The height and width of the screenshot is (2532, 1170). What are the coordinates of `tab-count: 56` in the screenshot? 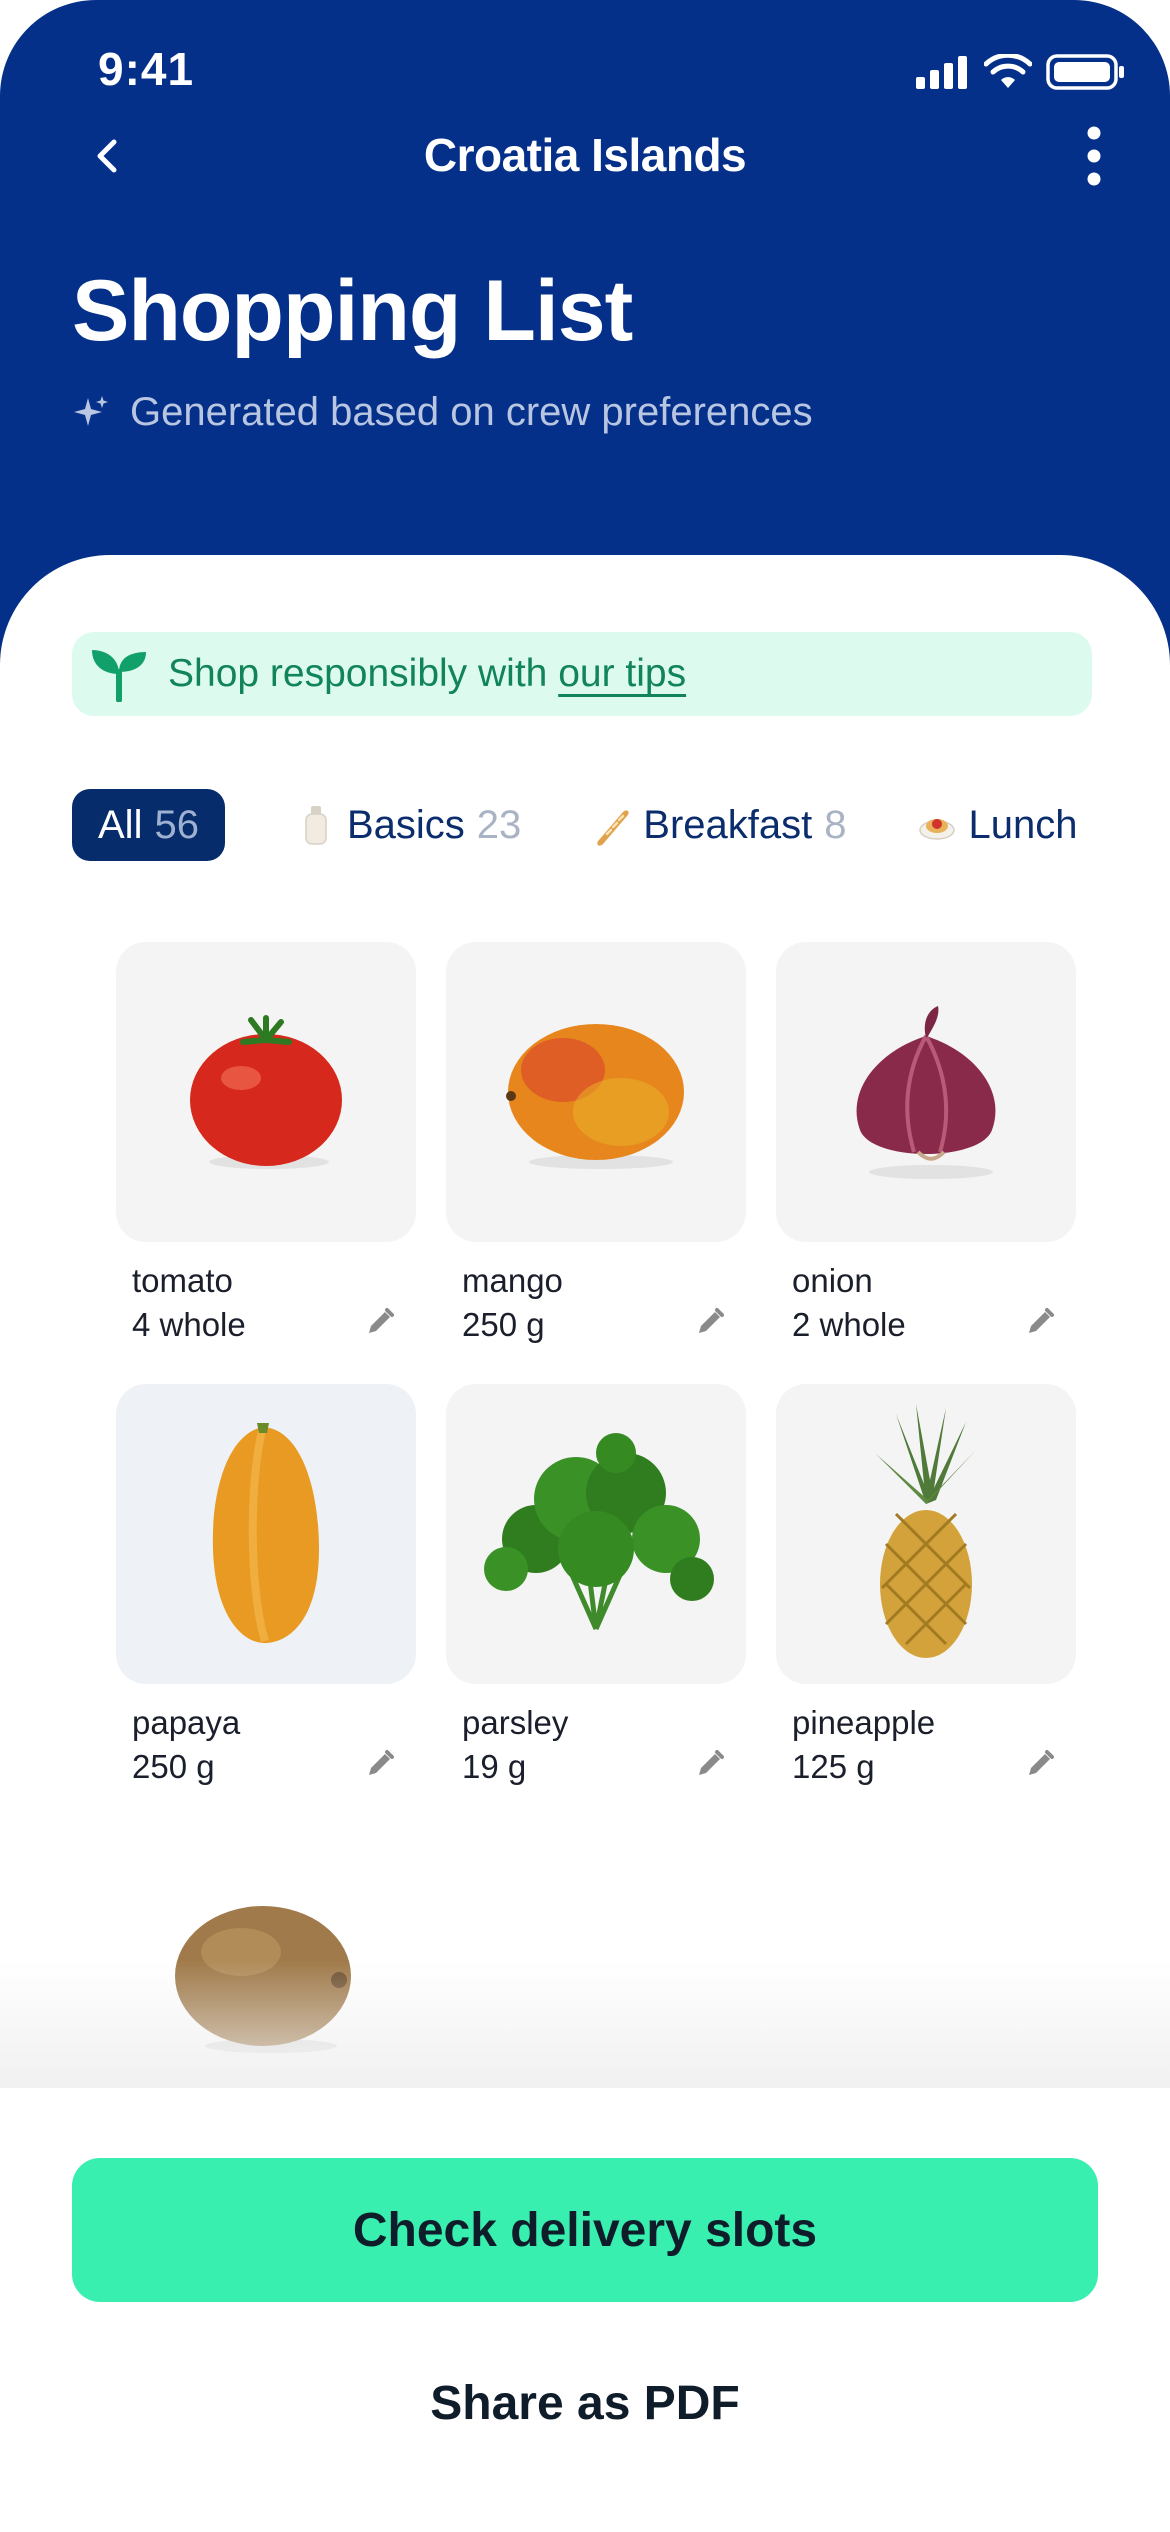 It's located at (176, 824).